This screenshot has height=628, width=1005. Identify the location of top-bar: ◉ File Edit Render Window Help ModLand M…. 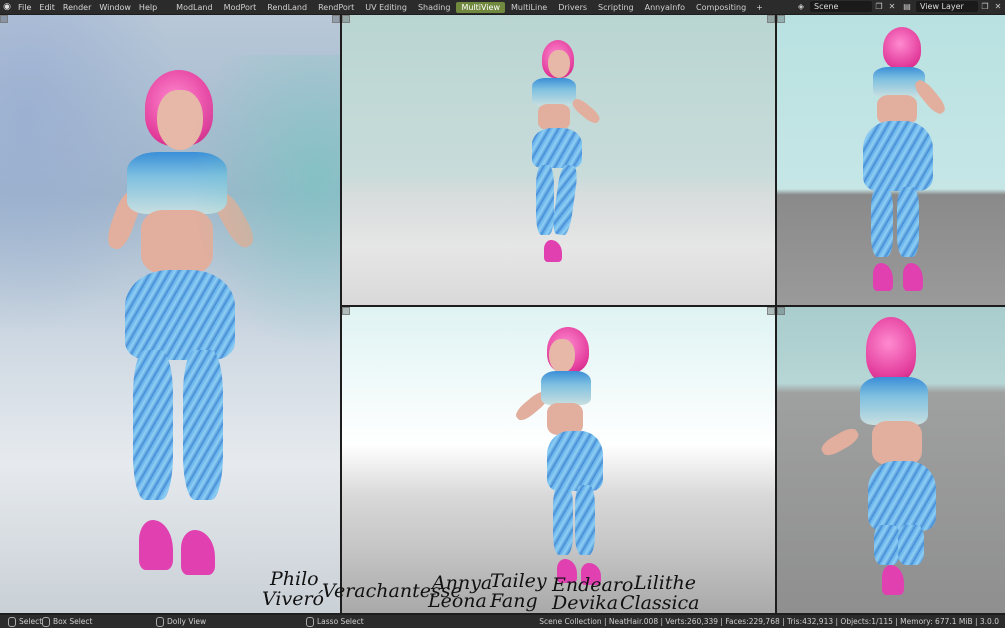
(502, 7).